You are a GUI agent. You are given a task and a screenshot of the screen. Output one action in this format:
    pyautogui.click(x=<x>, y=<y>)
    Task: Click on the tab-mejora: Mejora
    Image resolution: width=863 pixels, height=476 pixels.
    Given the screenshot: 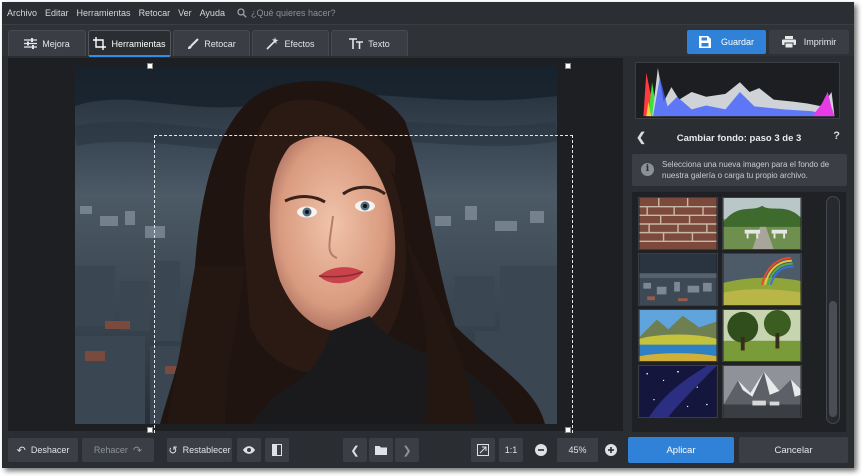 What is the action you would take?
    pyautogui.click(x=47, y=43)
    